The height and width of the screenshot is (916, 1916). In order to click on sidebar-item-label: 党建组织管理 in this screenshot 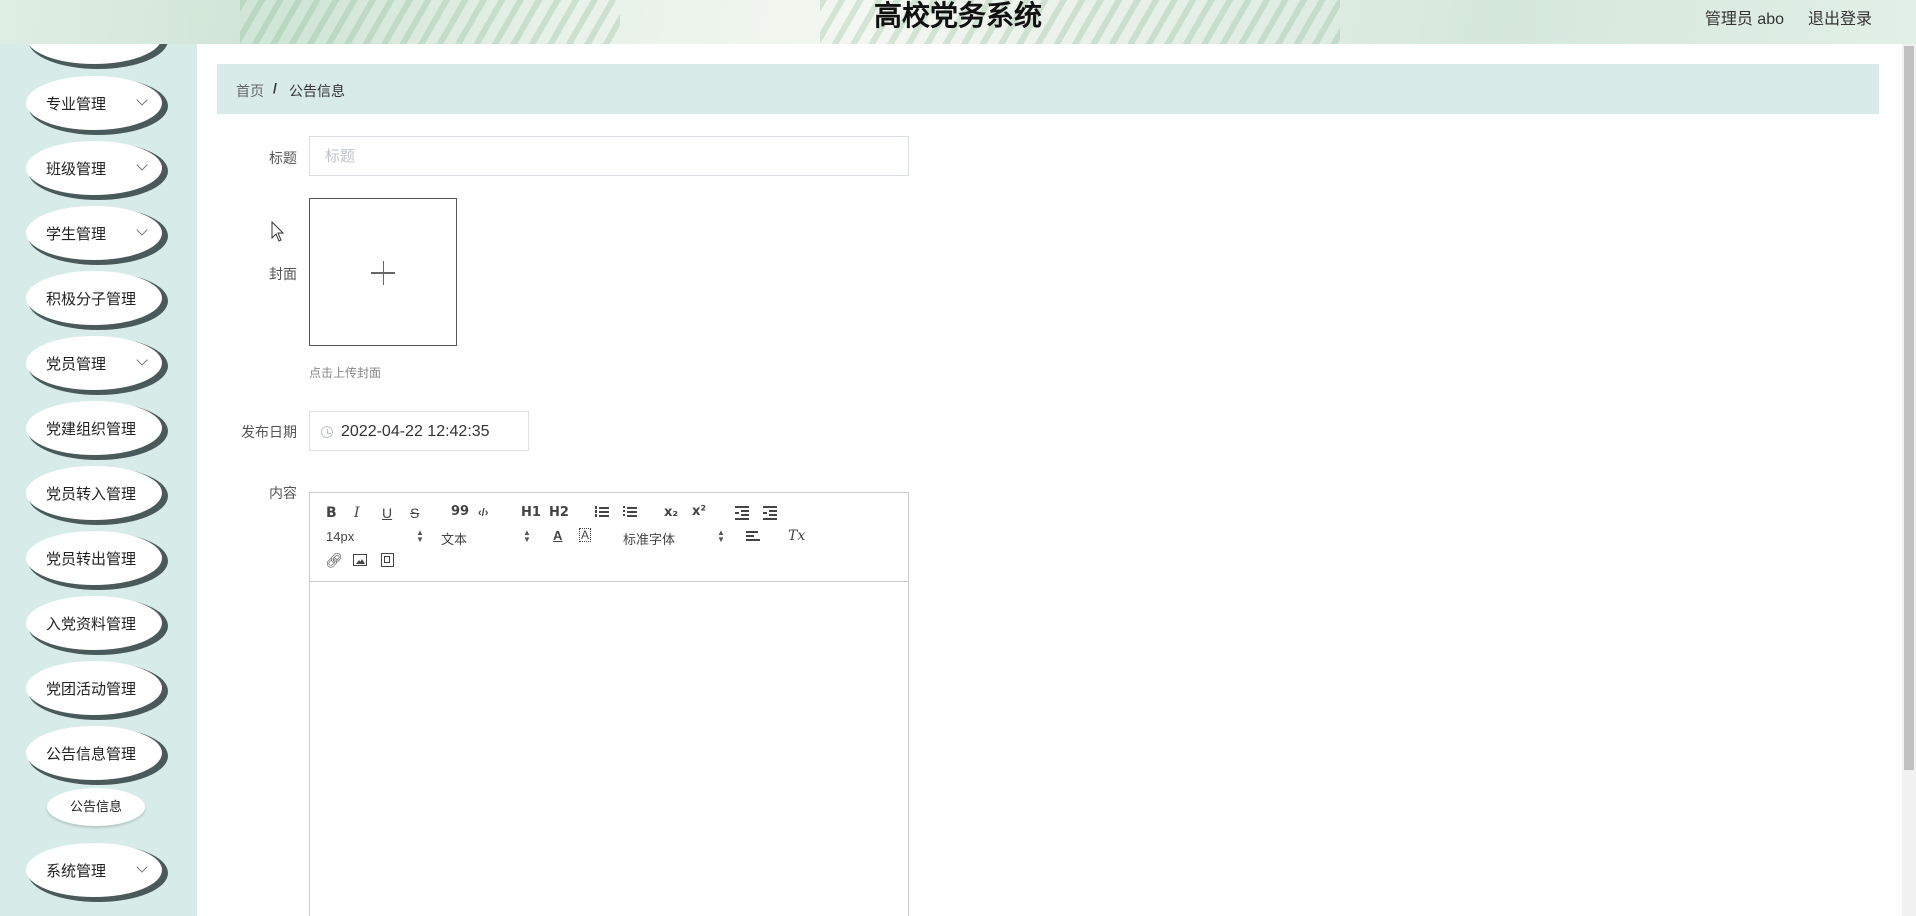, I will do `click(91, 429)`.